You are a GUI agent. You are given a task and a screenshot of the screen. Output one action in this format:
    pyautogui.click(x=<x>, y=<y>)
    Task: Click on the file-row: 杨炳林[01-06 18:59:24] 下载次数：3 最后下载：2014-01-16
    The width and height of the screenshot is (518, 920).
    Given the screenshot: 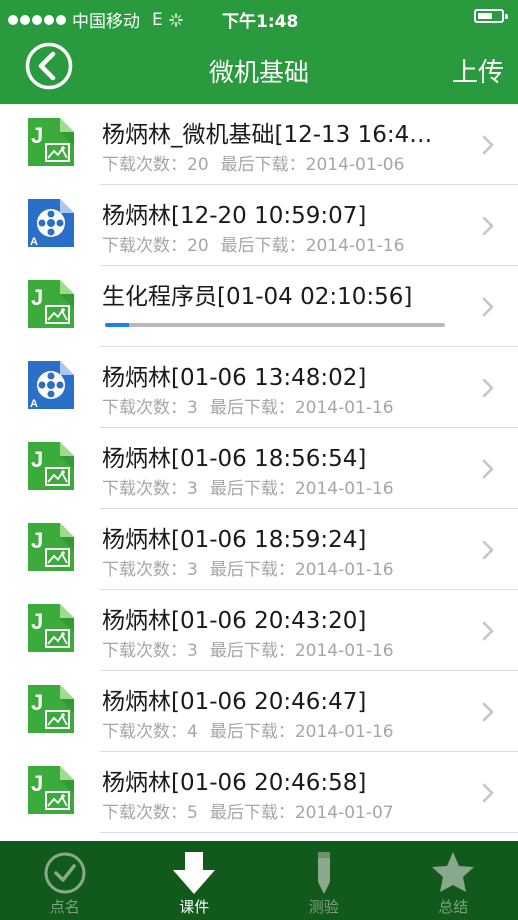 What is the action you would take?
    pyautogui.click(x=259, y=549)
    